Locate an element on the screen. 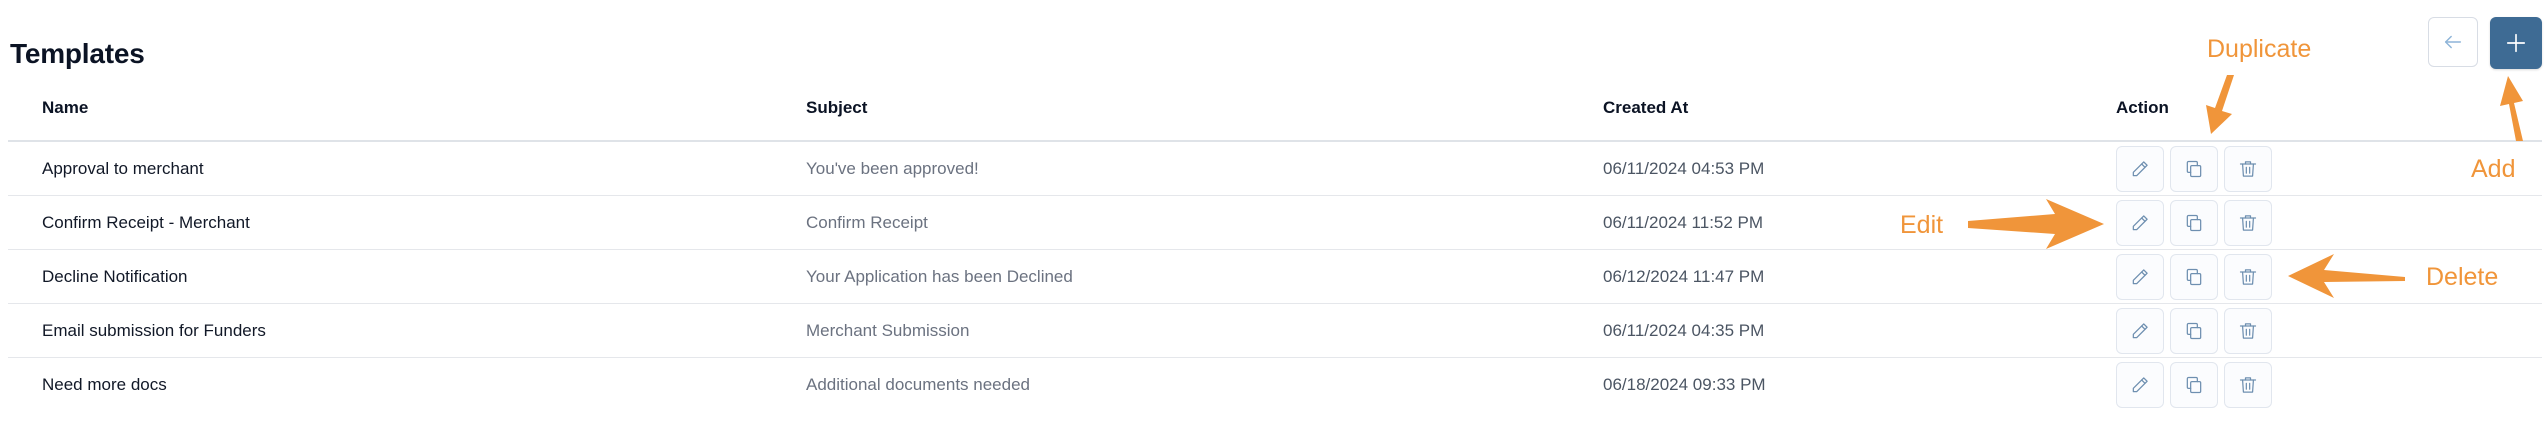 The image size is (2548, 422). top-actions is located at coordinates (2485, 43).